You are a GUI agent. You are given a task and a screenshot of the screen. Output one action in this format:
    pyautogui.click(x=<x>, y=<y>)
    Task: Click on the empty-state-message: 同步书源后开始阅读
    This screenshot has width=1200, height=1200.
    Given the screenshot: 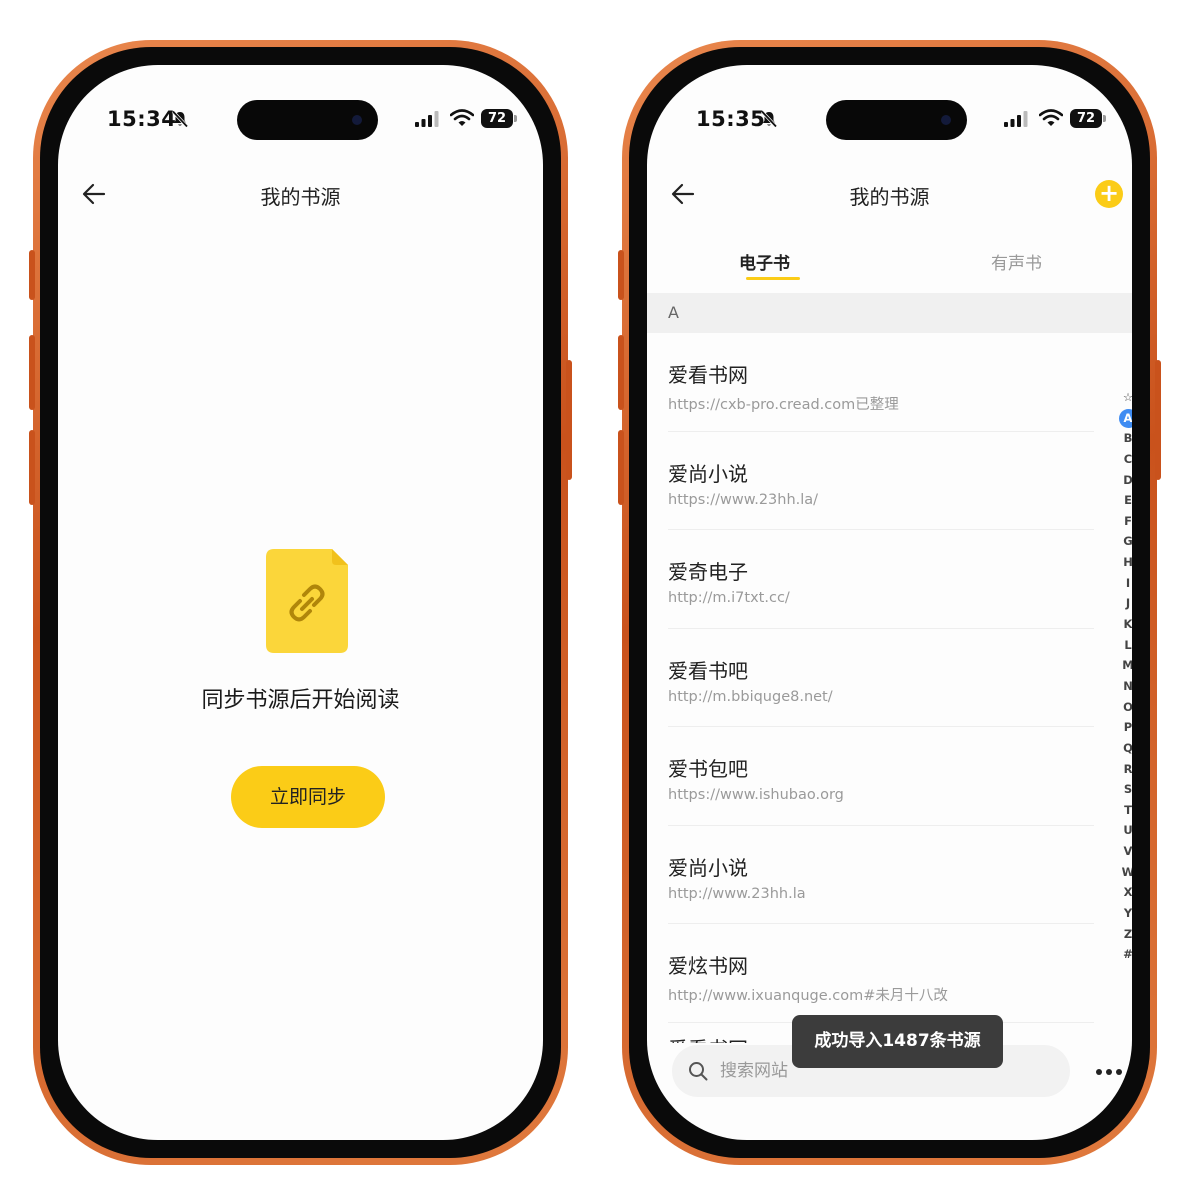 What is the action you would take?
    pyautogui.click(x=300, y=700)
    